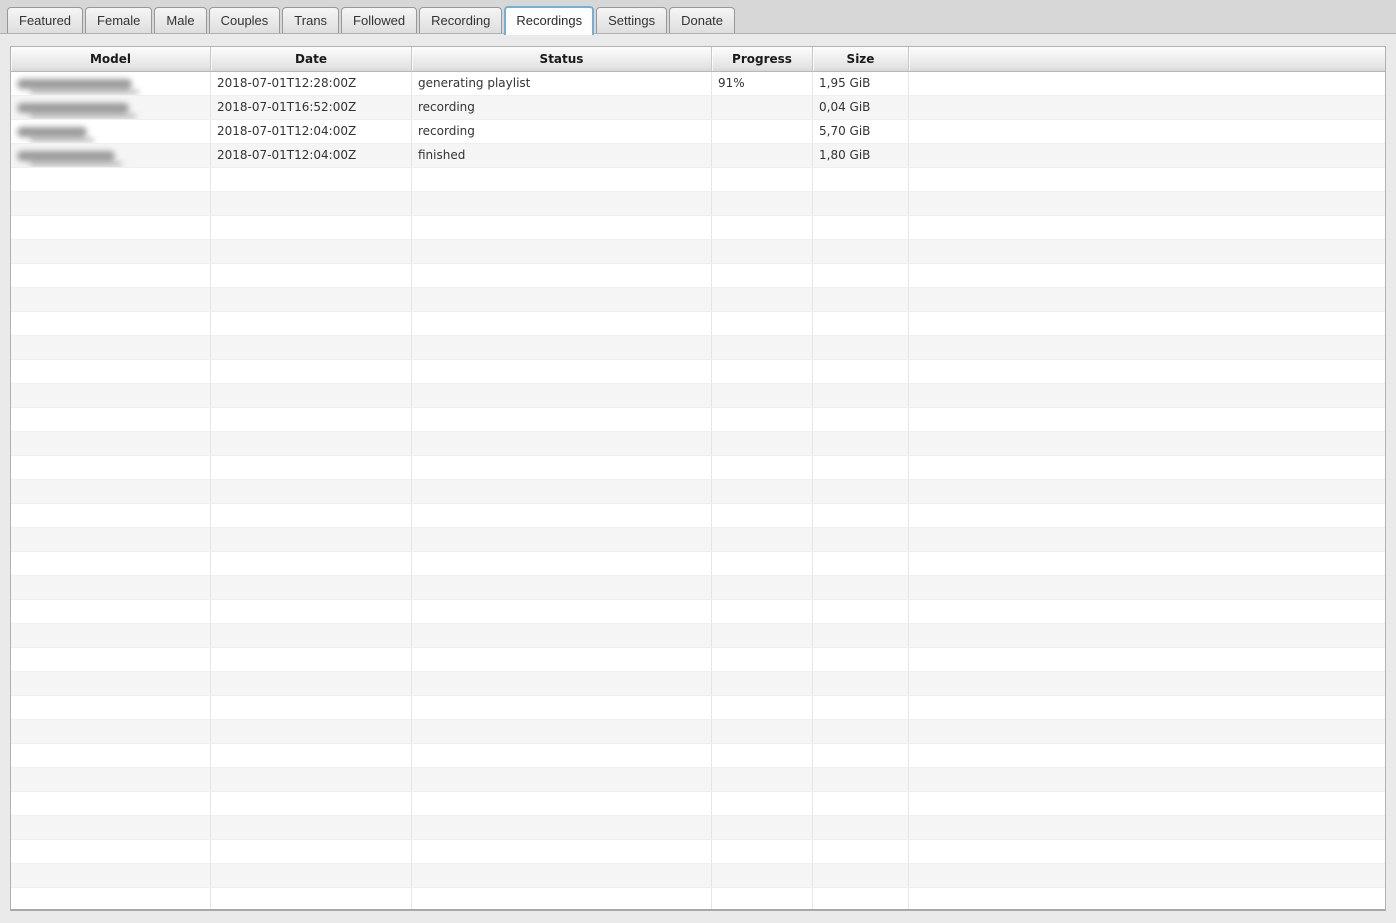 This screenshot has width=1396, height=923. Describe the element at coordinates (861, 83) in the screenshot. I see `cell-size: 1,95 GiB` at that location.